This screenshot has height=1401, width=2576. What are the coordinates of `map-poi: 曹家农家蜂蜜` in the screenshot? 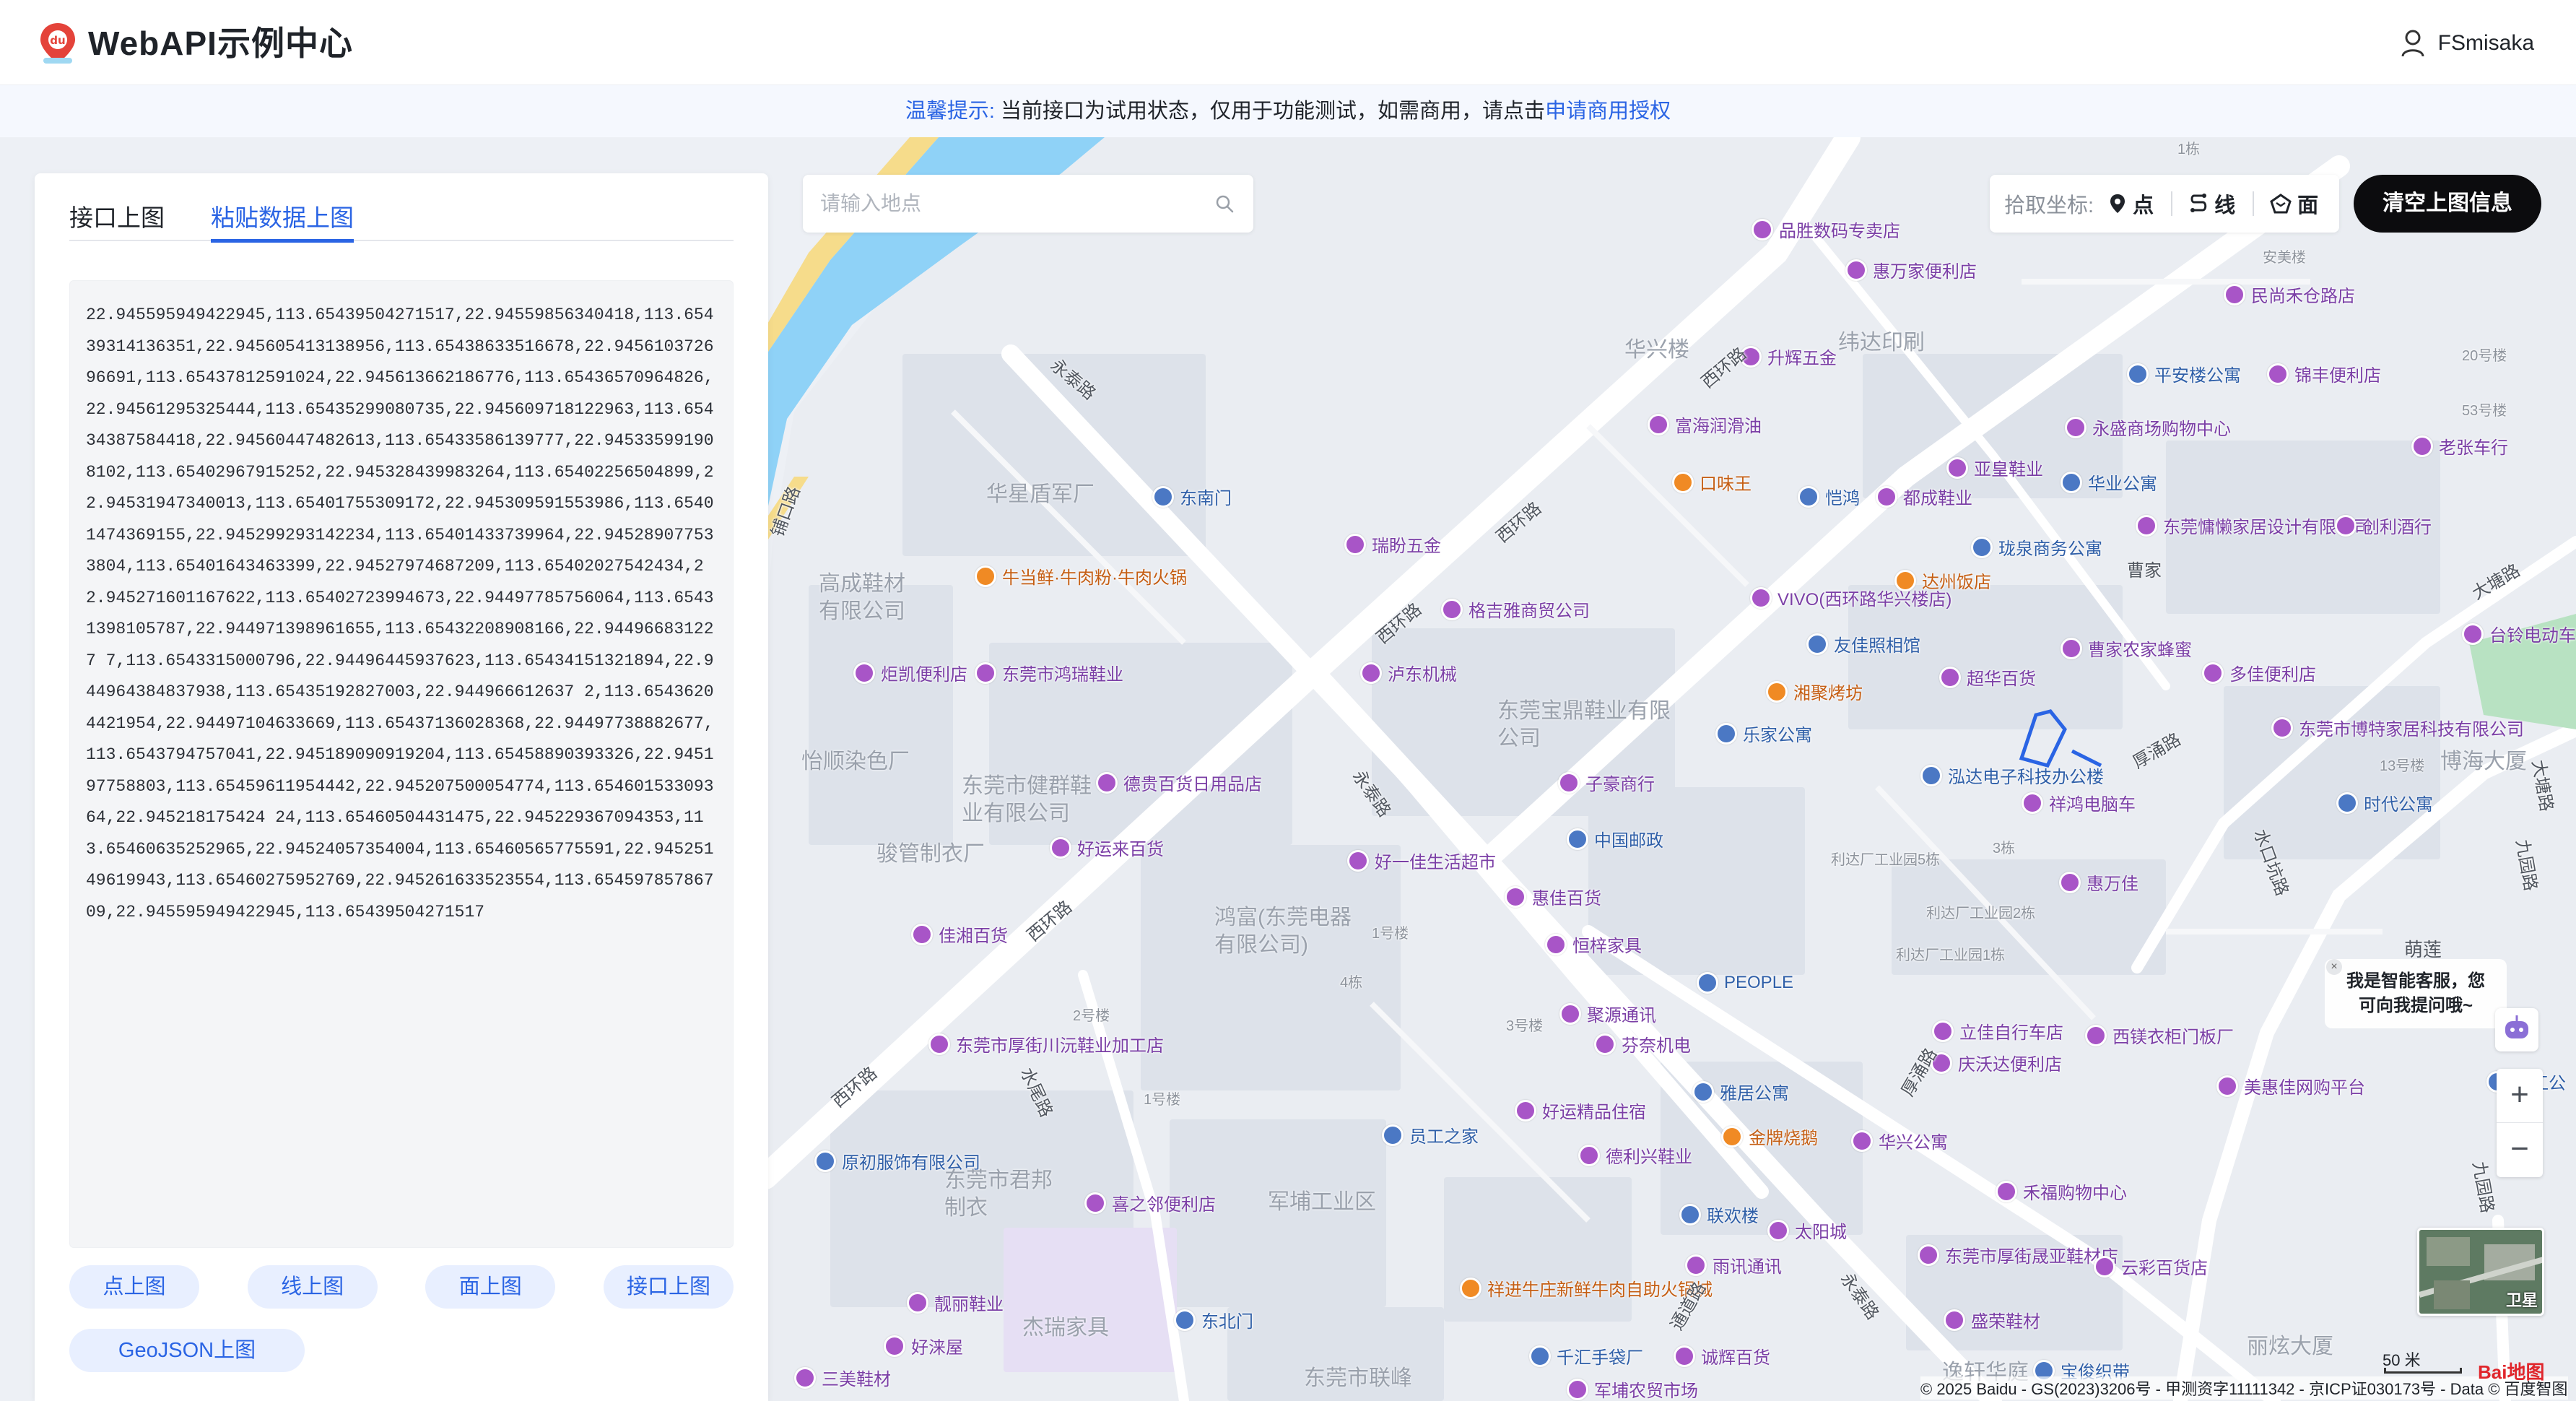 It's located at (2126, 648).